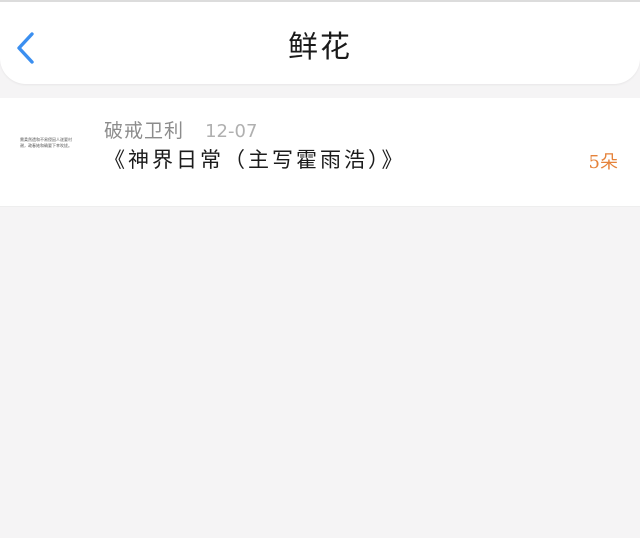 The width and height of the screenshot is (640, 538). Describe the element at coordinates (603, 162) in the screenshot. I see `flower-count: 5朵` at that location.